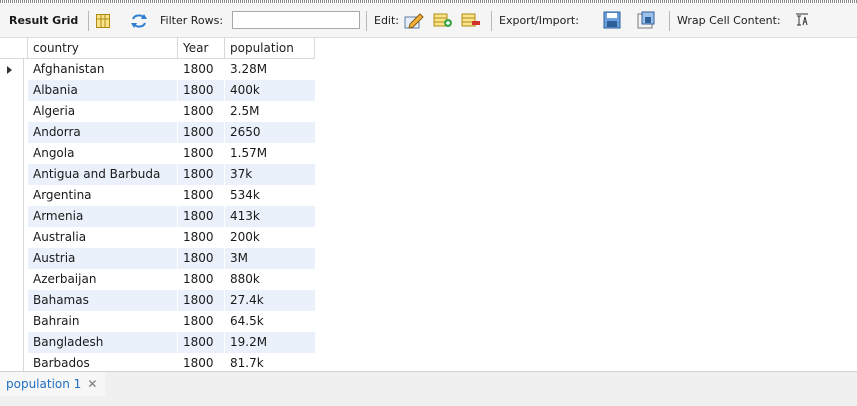 The width and height of the screenshot is (857, 406). What do you see at coordinates (102, 132) in the screenshot?
I see `cell-country: Andorra` at bounding box center [102, 132].